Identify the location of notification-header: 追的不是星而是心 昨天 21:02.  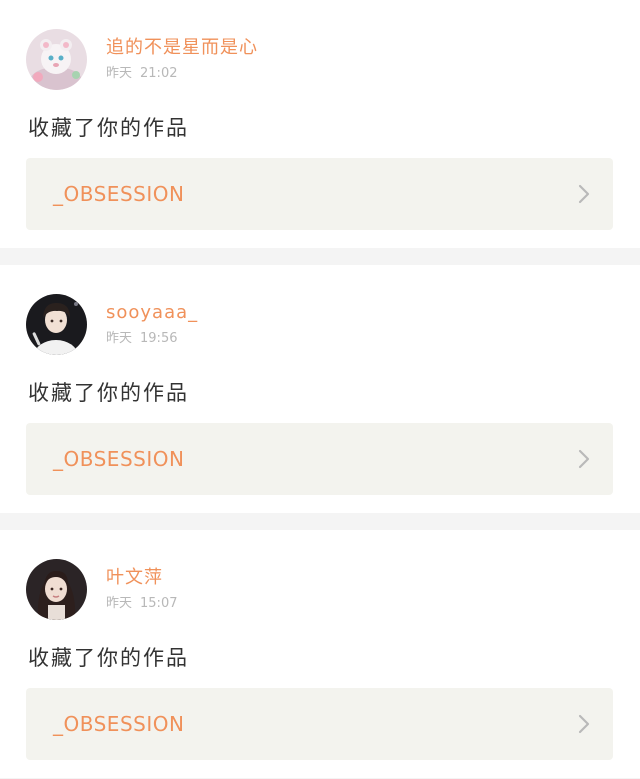
(142, 59).